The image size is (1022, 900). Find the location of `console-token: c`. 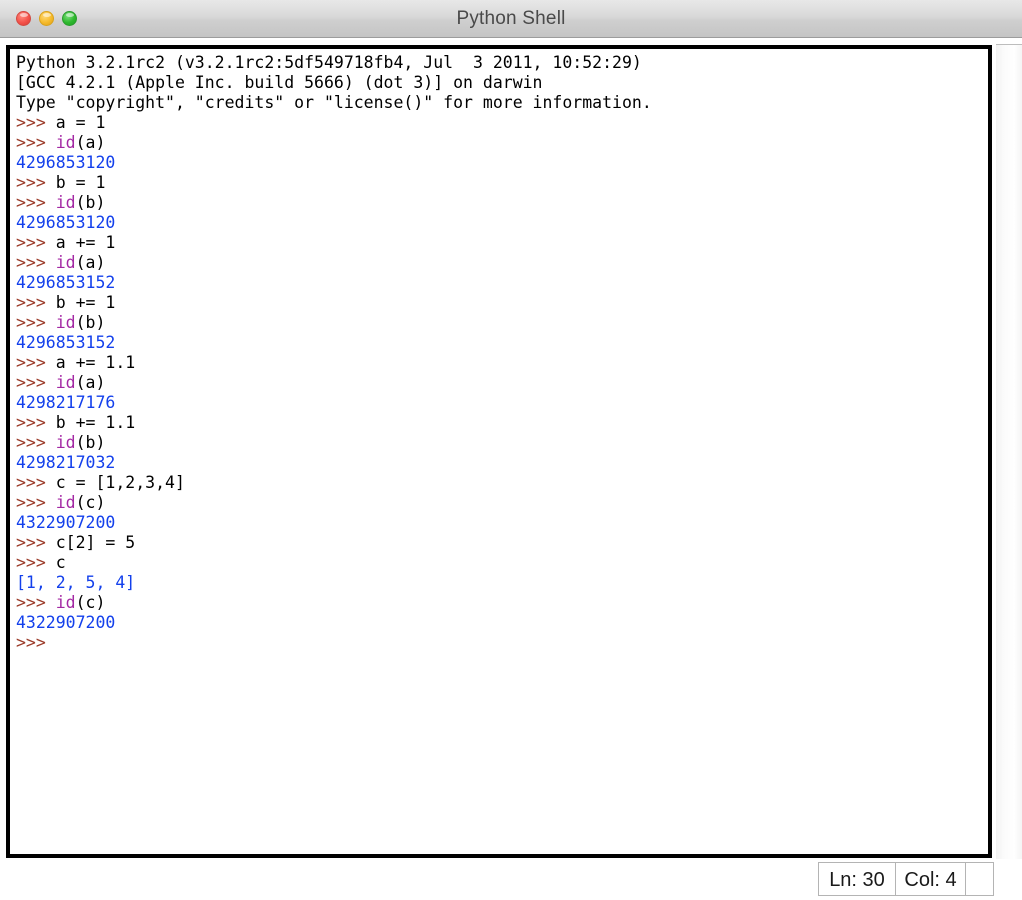

console-token: c is located at coordinates (60, 562).